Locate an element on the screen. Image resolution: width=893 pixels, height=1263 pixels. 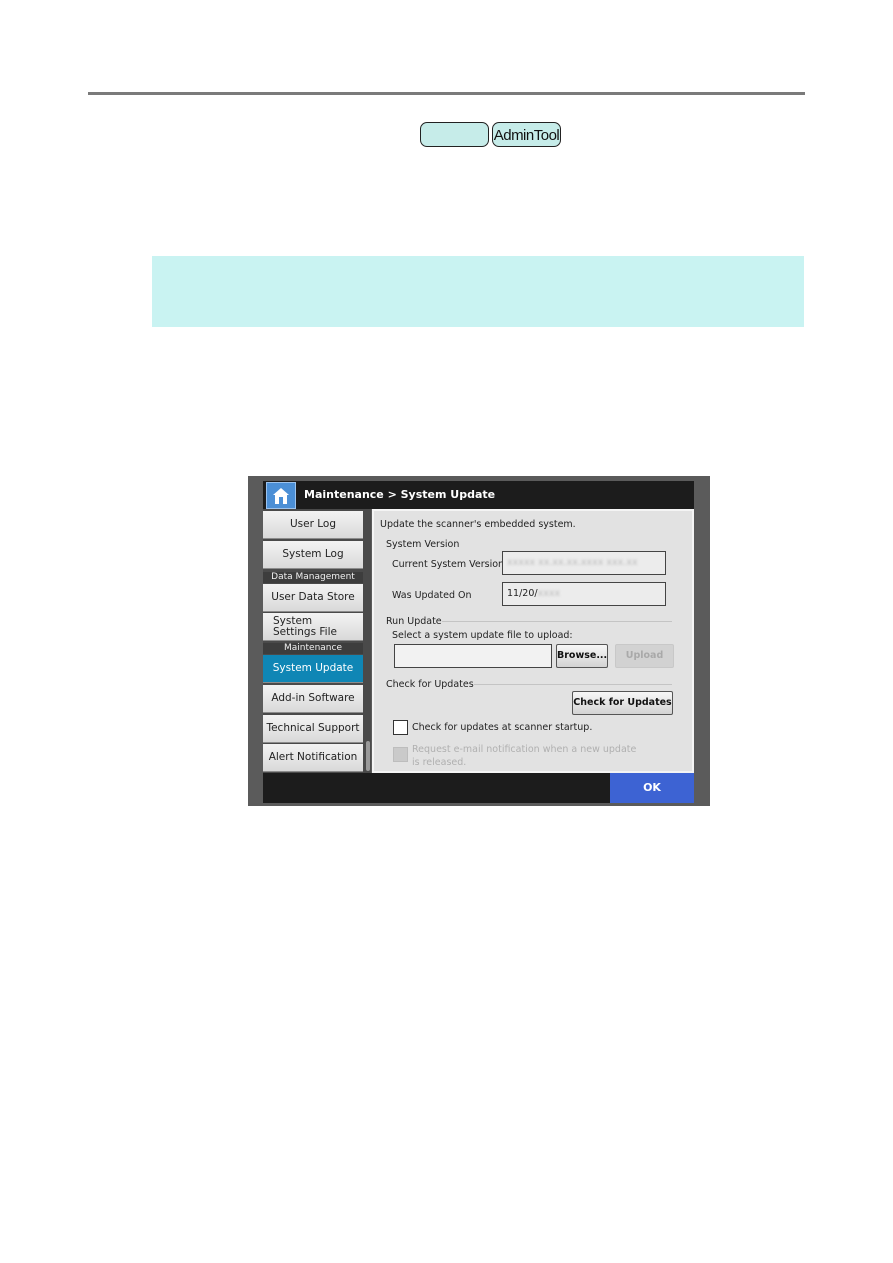
updated-on-label: Was Updated On is located at coordinates (432, 595).